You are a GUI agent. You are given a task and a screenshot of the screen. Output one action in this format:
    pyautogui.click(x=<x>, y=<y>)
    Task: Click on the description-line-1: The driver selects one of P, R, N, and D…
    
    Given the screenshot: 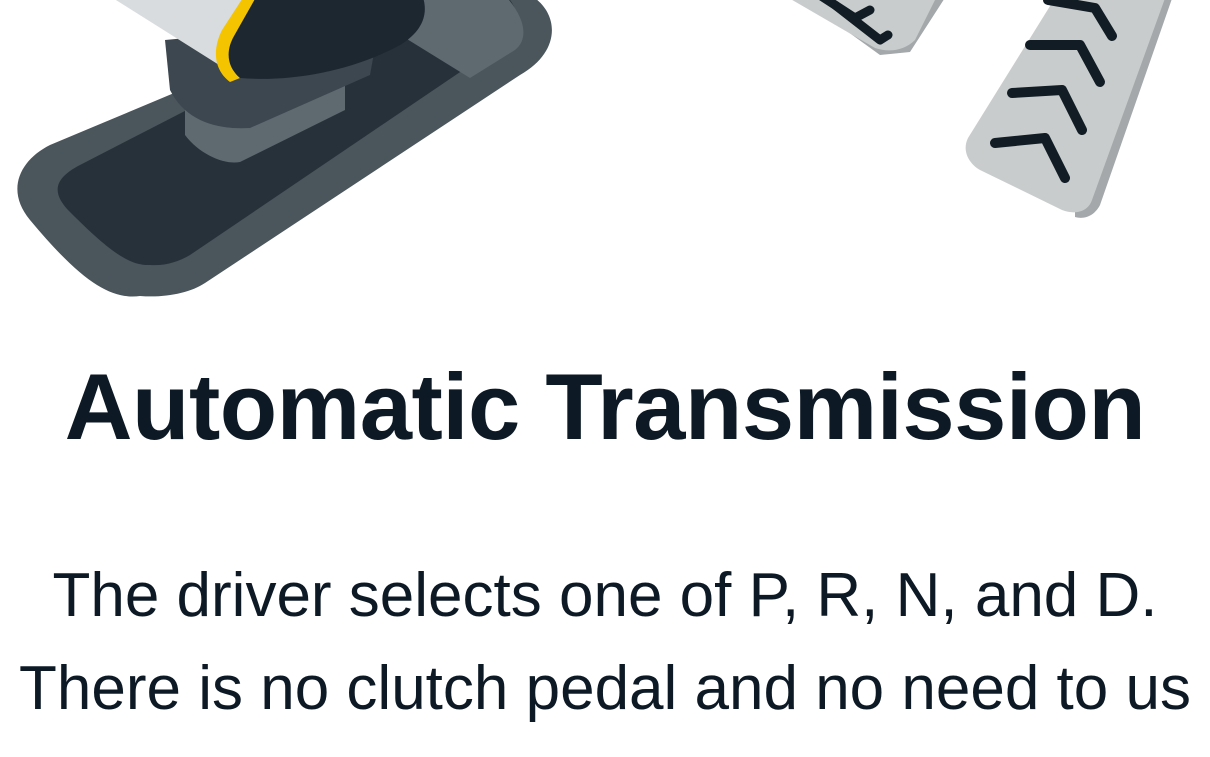 What is the action you would take?
    pyautogui.click(x=605, y=595)
    